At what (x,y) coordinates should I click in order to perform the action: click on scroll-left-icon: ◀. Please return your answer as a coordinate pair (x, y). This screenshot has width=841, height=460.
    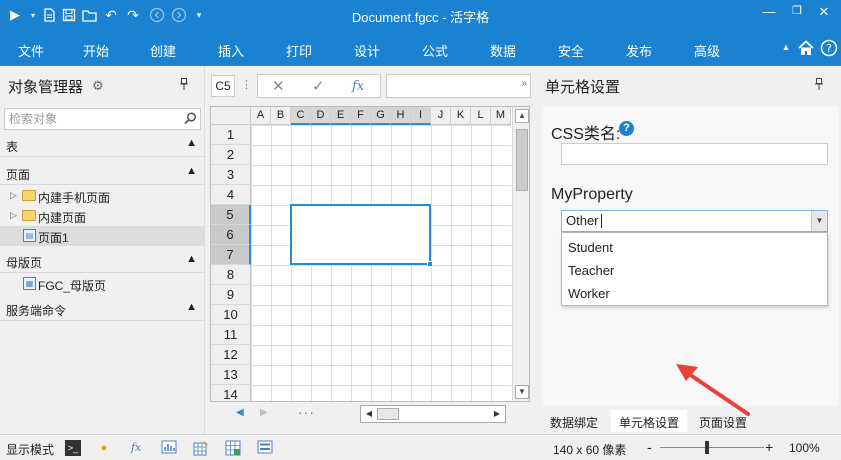
    Looking at the image, I should click on (369, 414).